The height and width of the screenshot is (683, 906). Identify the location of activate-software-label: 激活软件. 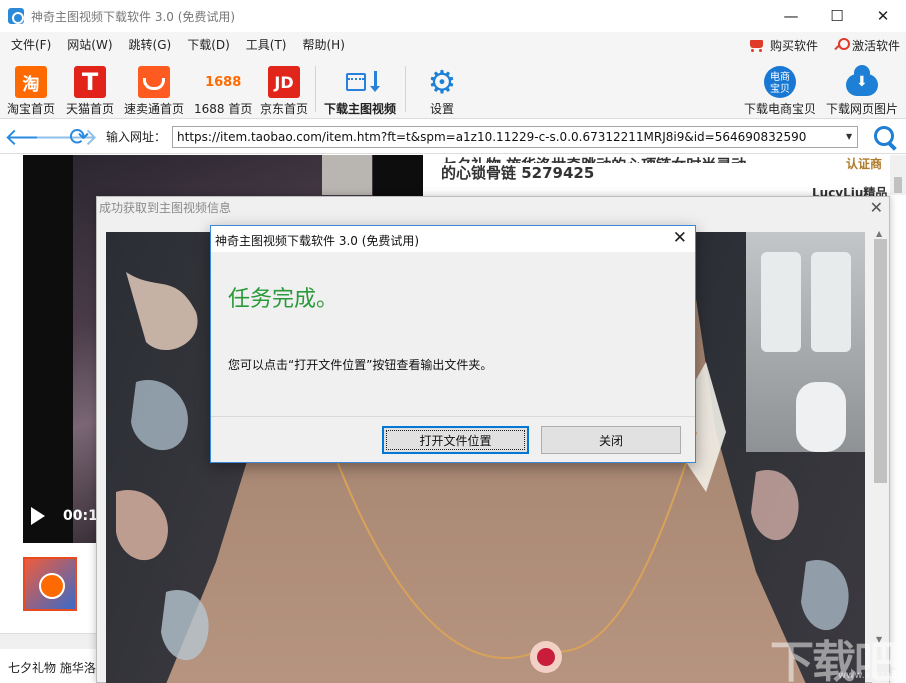
(876, 45).